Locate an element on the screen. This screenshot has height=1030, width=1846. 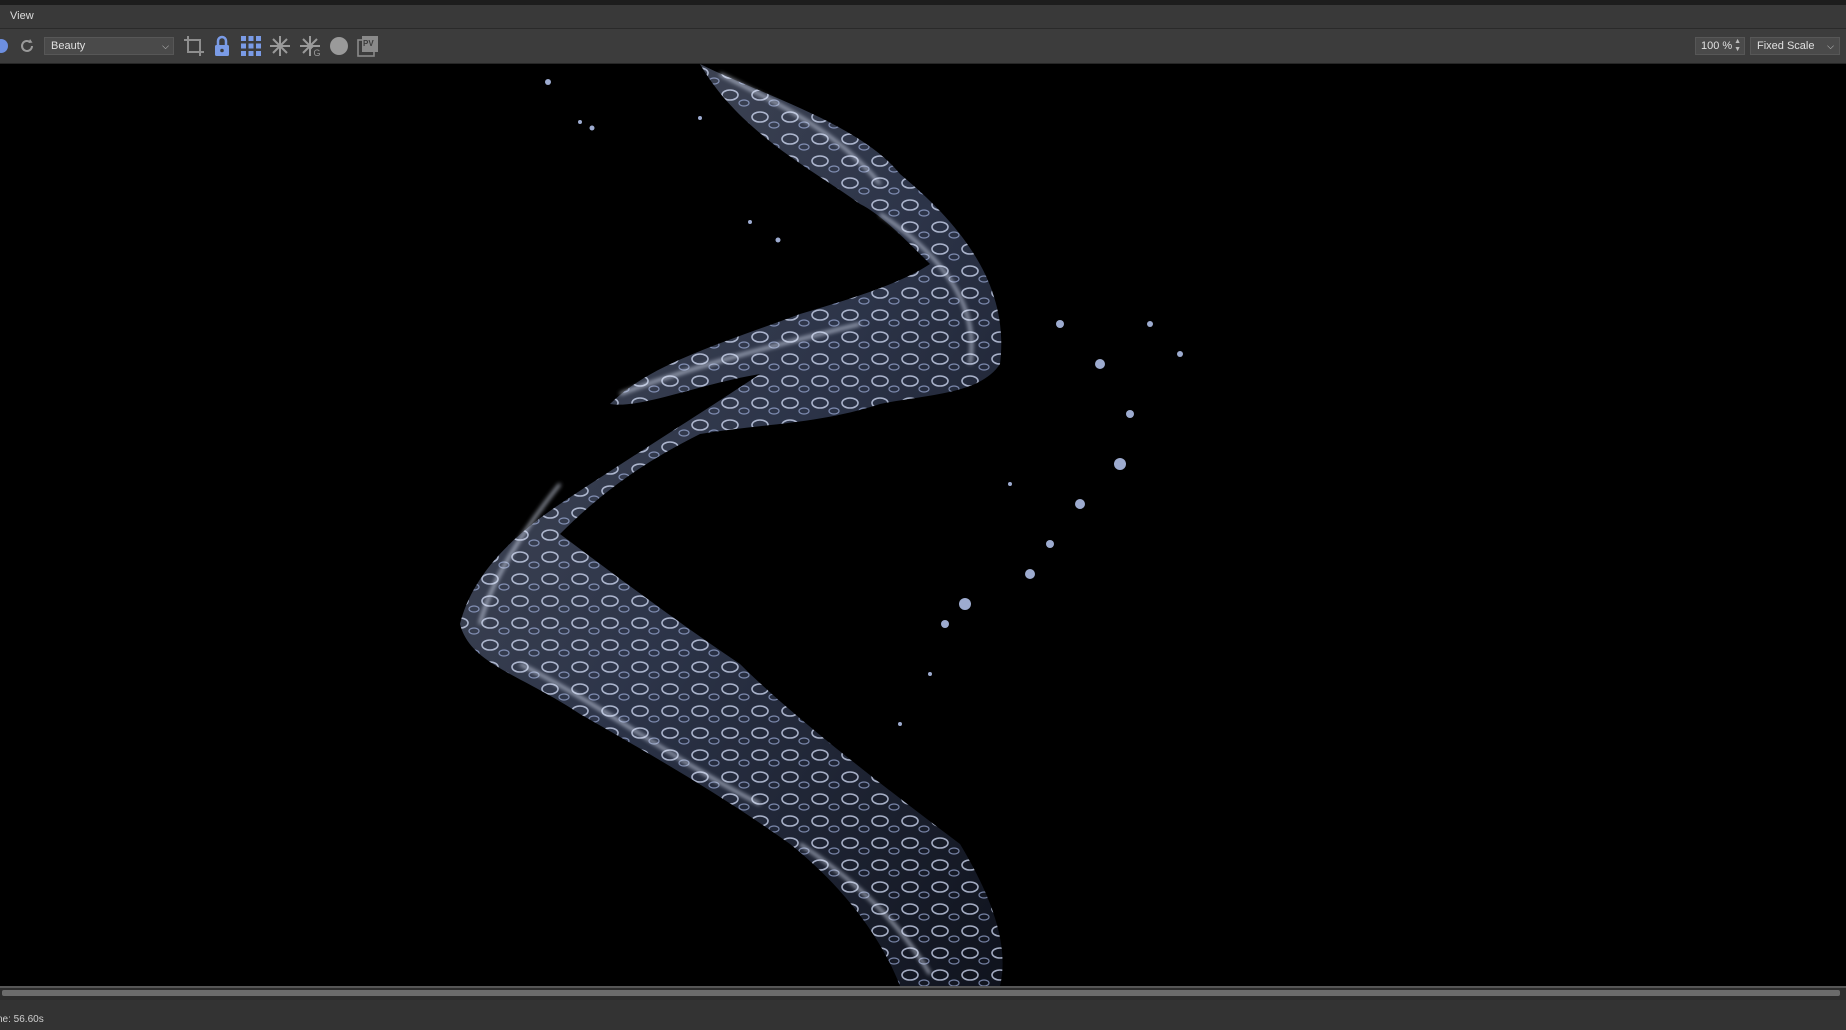
scale-mode-value: Fixed Scale is located at coordinates (1786, 46).